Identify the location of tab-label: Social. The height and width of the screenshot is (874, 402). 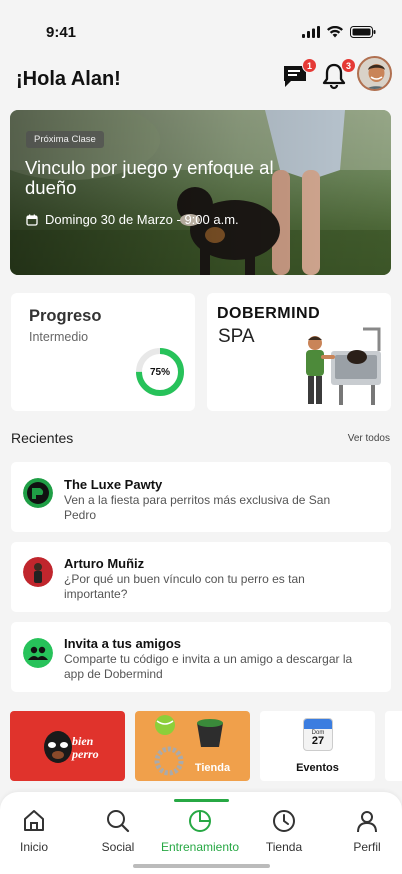
(118, 847).